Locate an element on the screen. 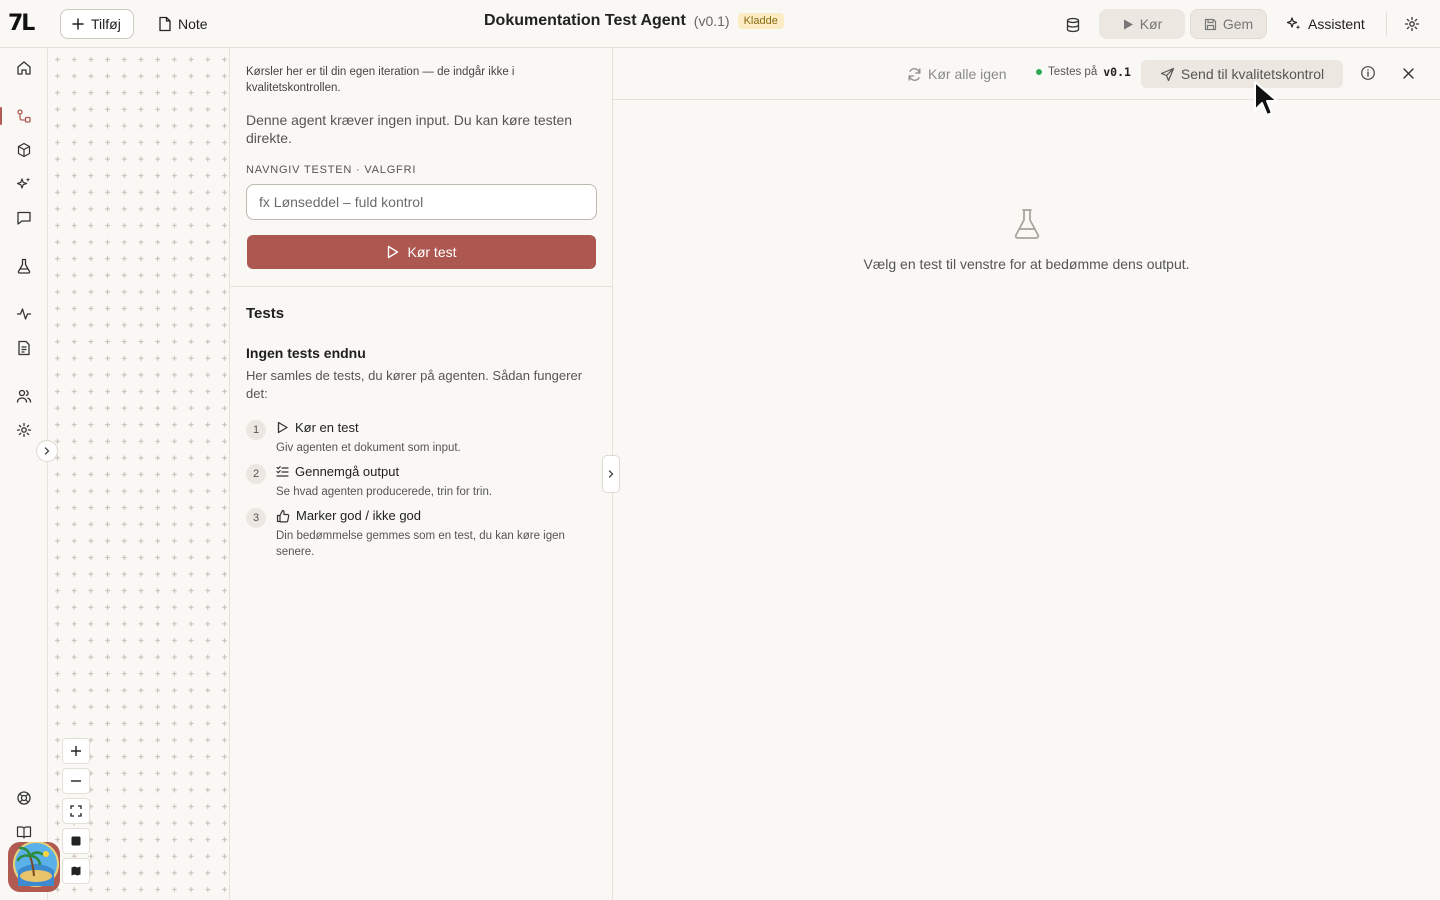  empty-tests-heading: Ingen tests endnu is located at coordinates (306, 353).